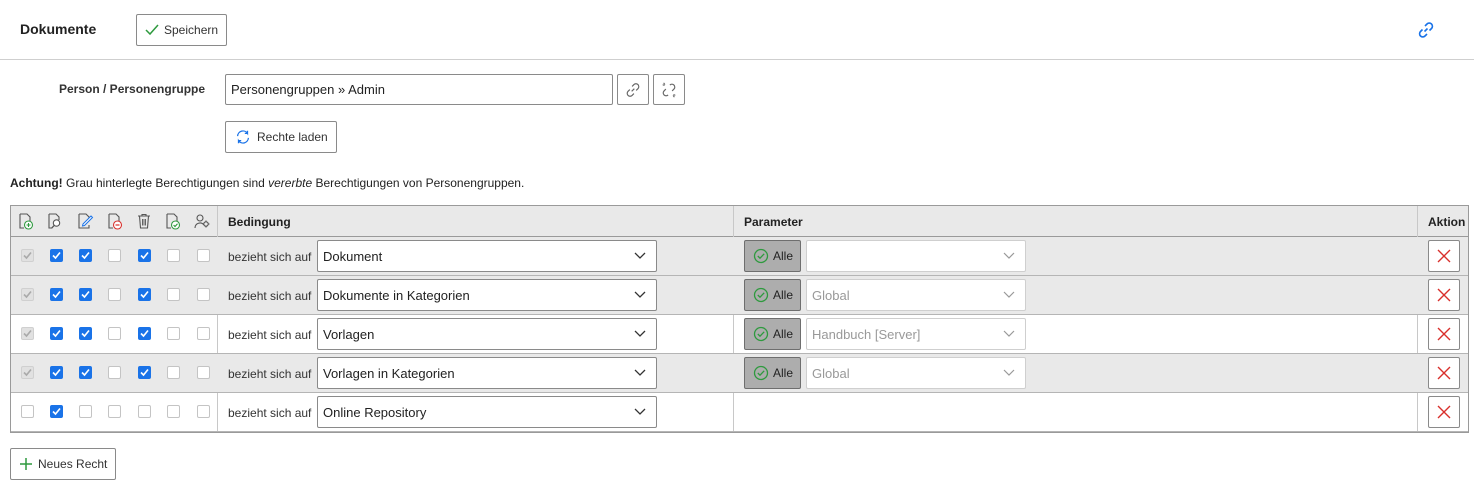  I want to click on parameter-select, so click(916, 256).